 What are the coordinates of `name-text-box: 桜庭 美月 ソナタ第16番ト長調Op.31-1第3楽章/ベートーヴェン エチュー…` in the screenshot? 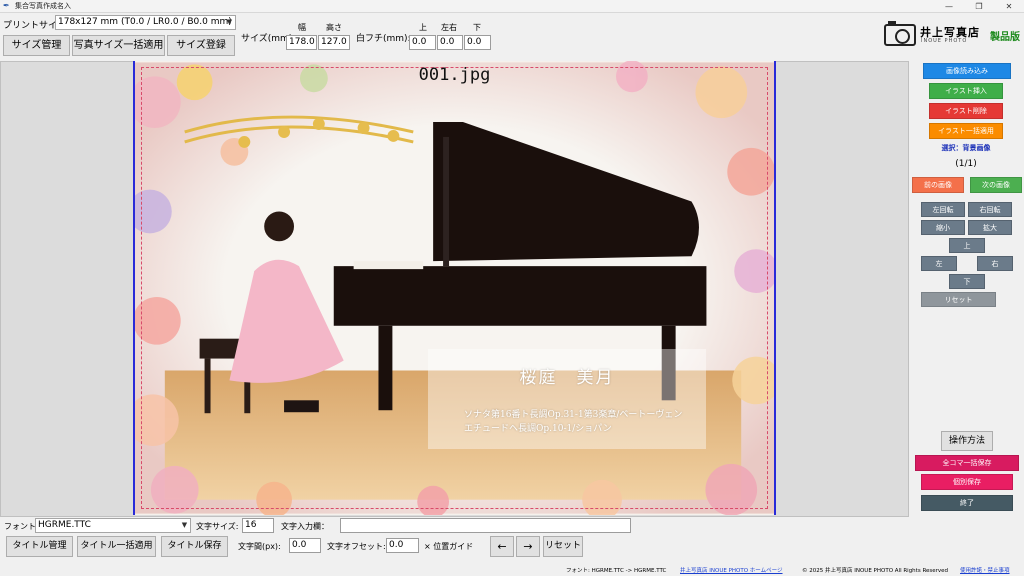 It's located at (567, 399).